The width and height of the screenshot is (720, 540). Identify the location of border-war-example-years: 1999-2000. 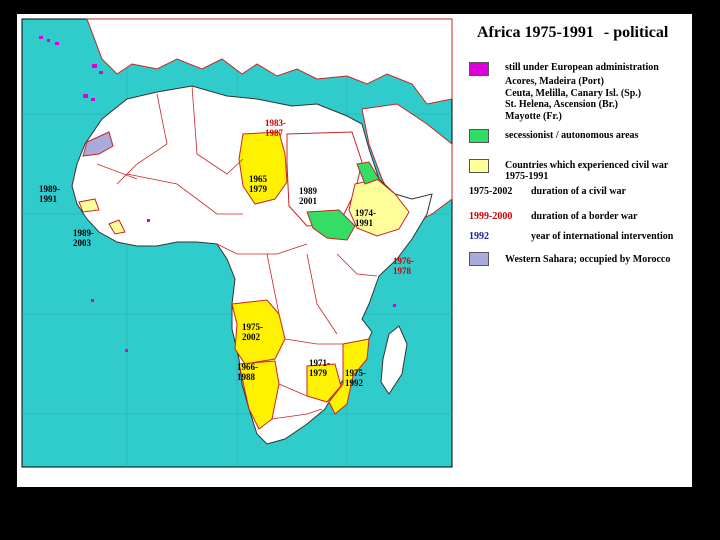
(491, 216).